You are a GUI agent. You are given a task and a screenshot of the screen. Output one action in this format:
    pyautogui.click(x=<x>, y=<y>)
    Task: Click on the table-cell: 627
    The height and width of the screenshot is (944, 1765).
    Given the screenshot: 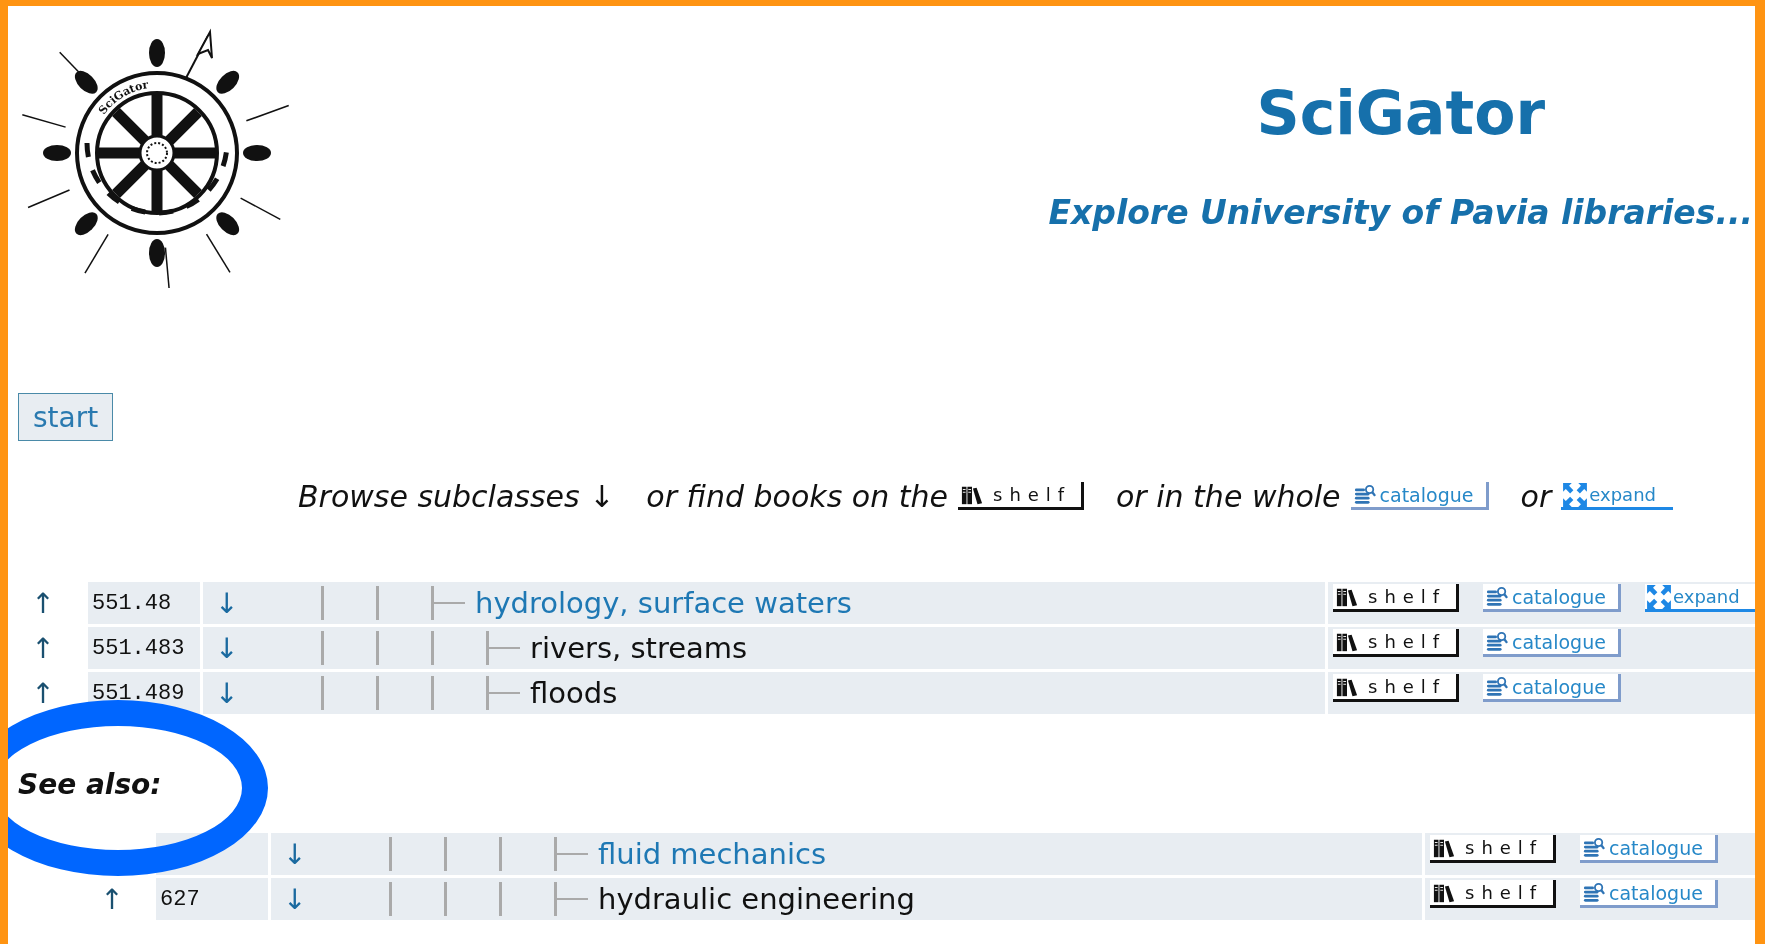 What is the action you would take?
    pyautogui.click(x=212, y=899)
    